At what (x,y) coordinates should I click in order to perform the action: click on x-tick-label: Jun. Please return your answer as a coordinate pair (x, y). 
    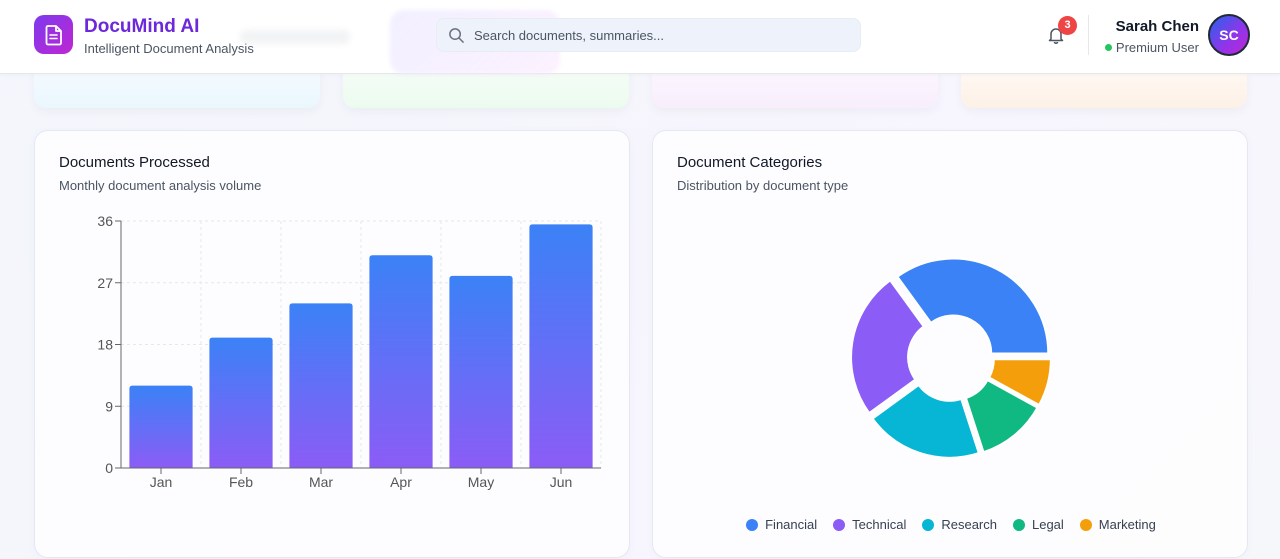
    Looking at the image, I should click on (561, 482).